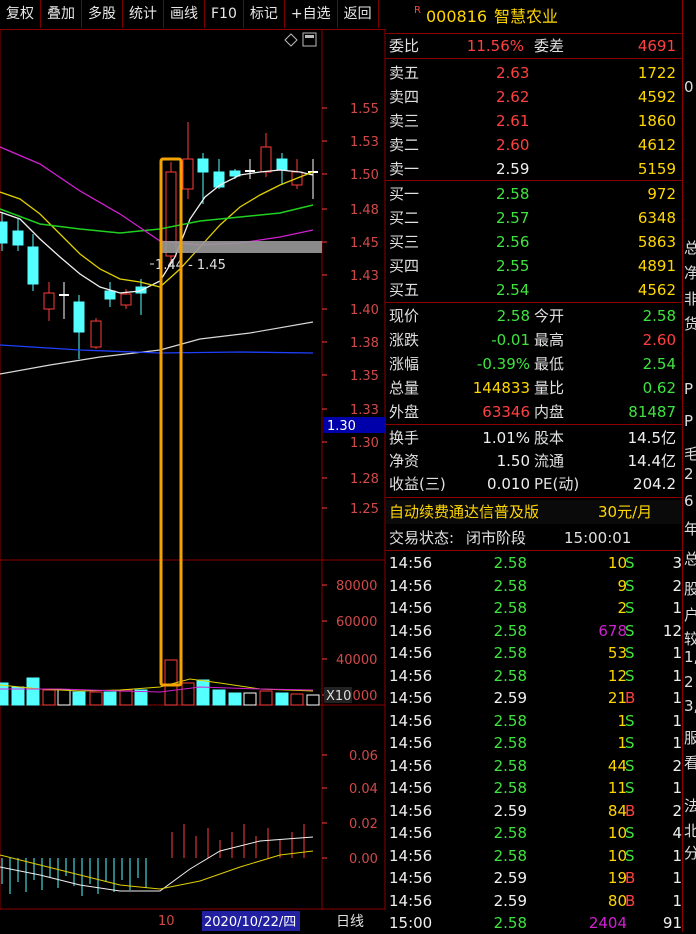  I want to click on fund-row: 收益(三) 0.010 PE(动) 204.2, so click(534, 484).